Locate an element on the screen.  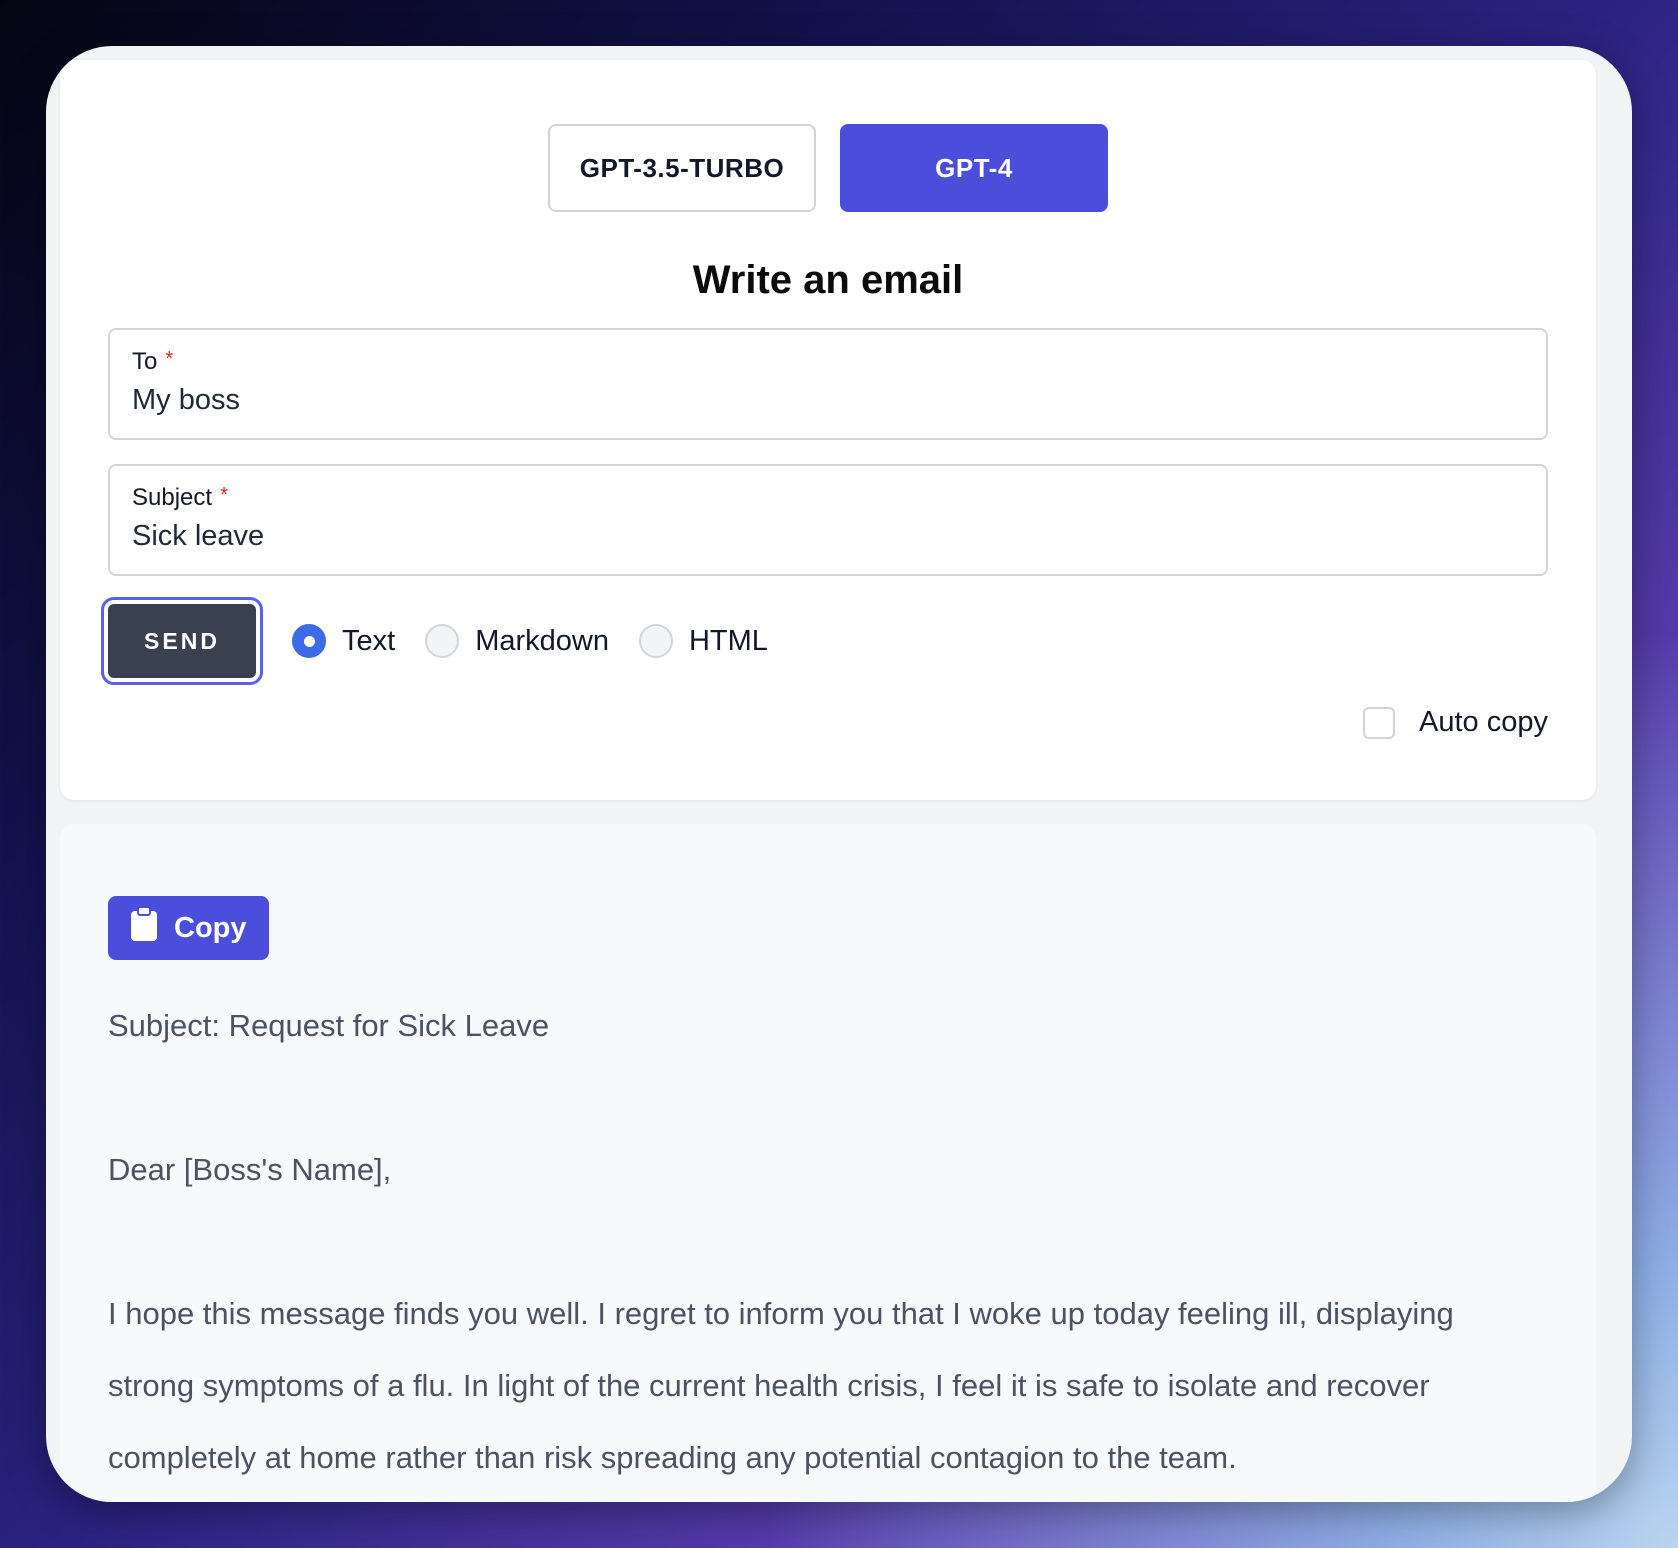
format-radio-group: Text Markdown HTML is located at coordinates (530, 641).